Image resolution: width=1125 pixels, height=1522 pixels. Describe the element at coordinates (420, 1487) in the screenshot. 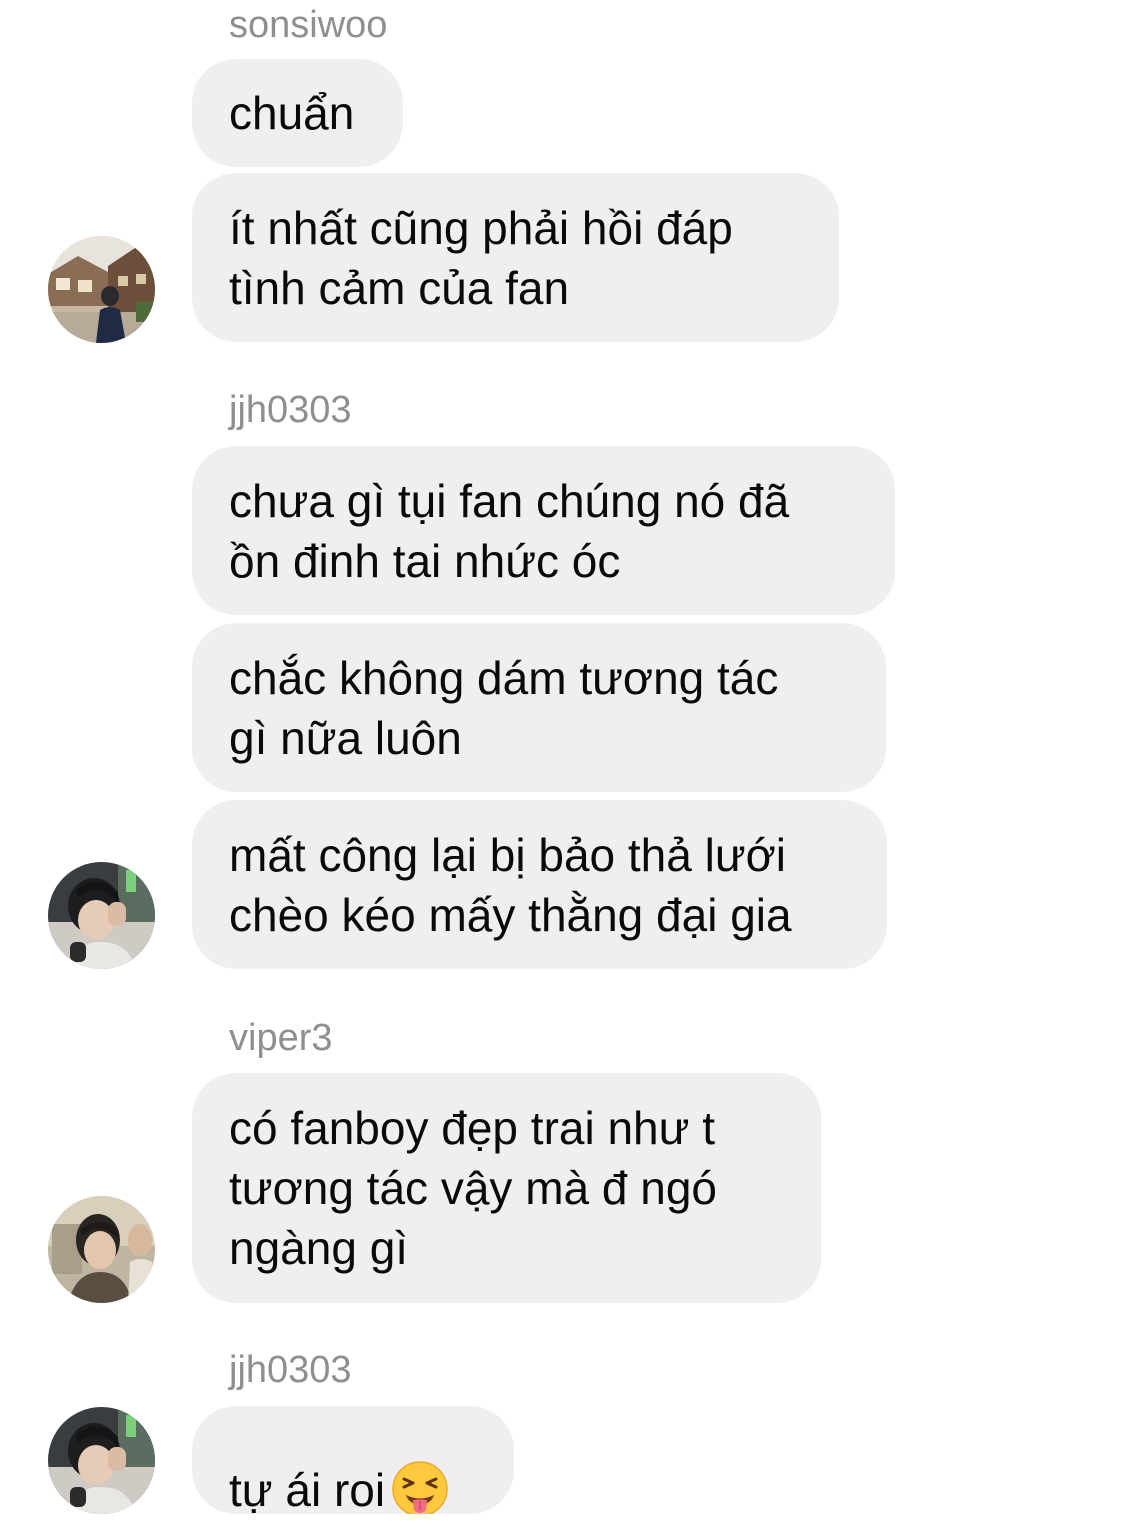

I see `squinting-face-with-tongue-icon` at that location.